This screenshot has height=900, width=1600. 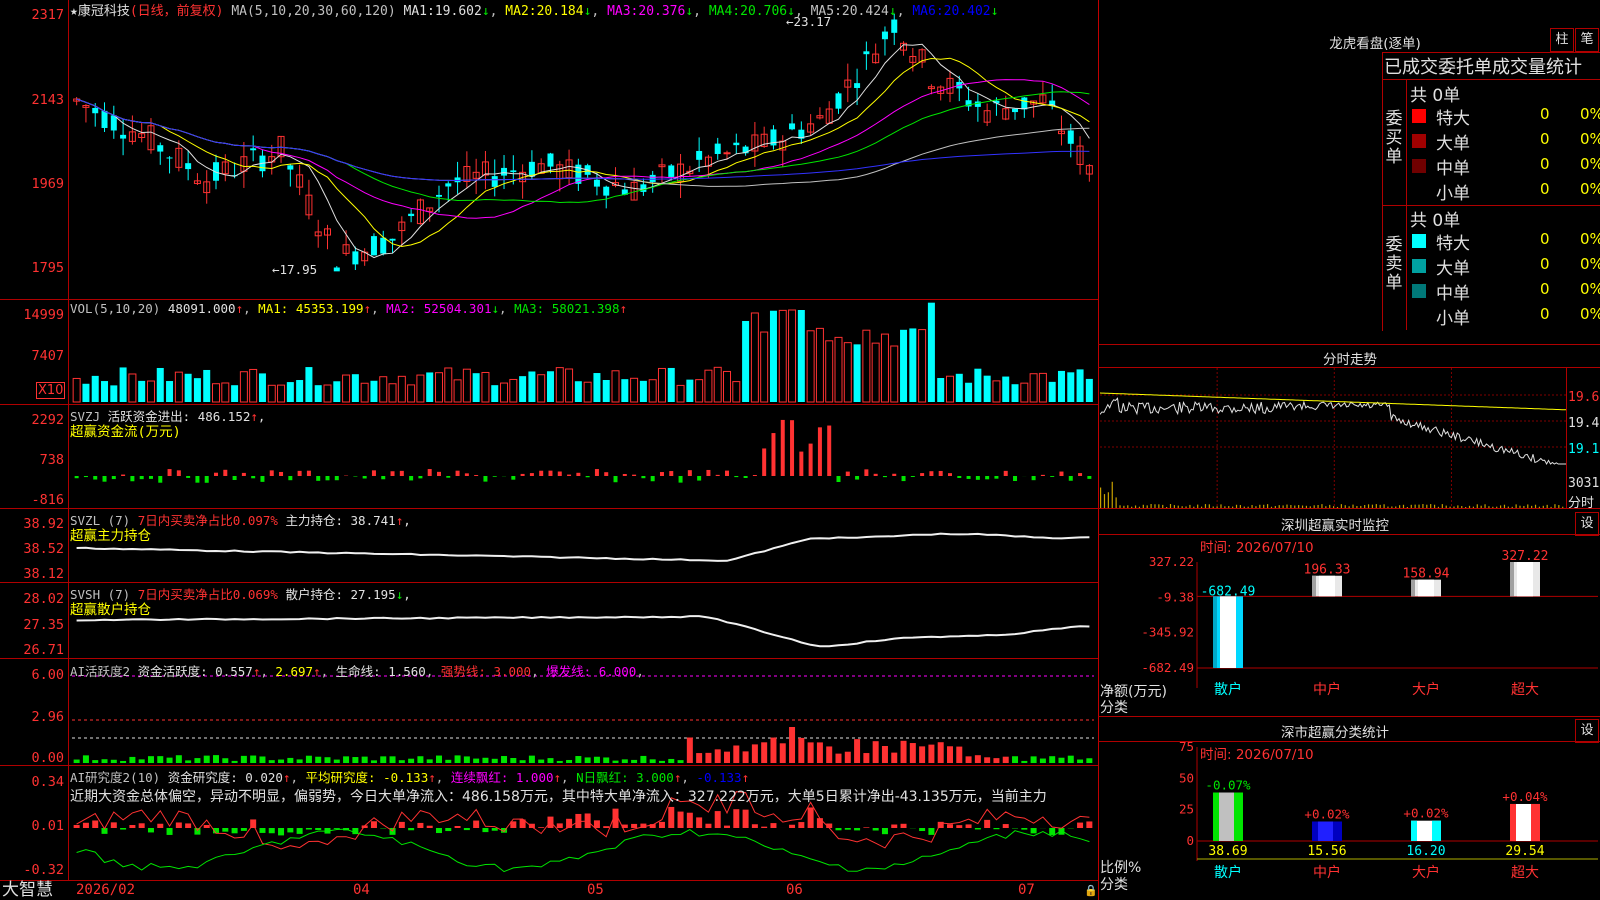 I want to click on category-label: 特大, so click(x=1453, y=244).